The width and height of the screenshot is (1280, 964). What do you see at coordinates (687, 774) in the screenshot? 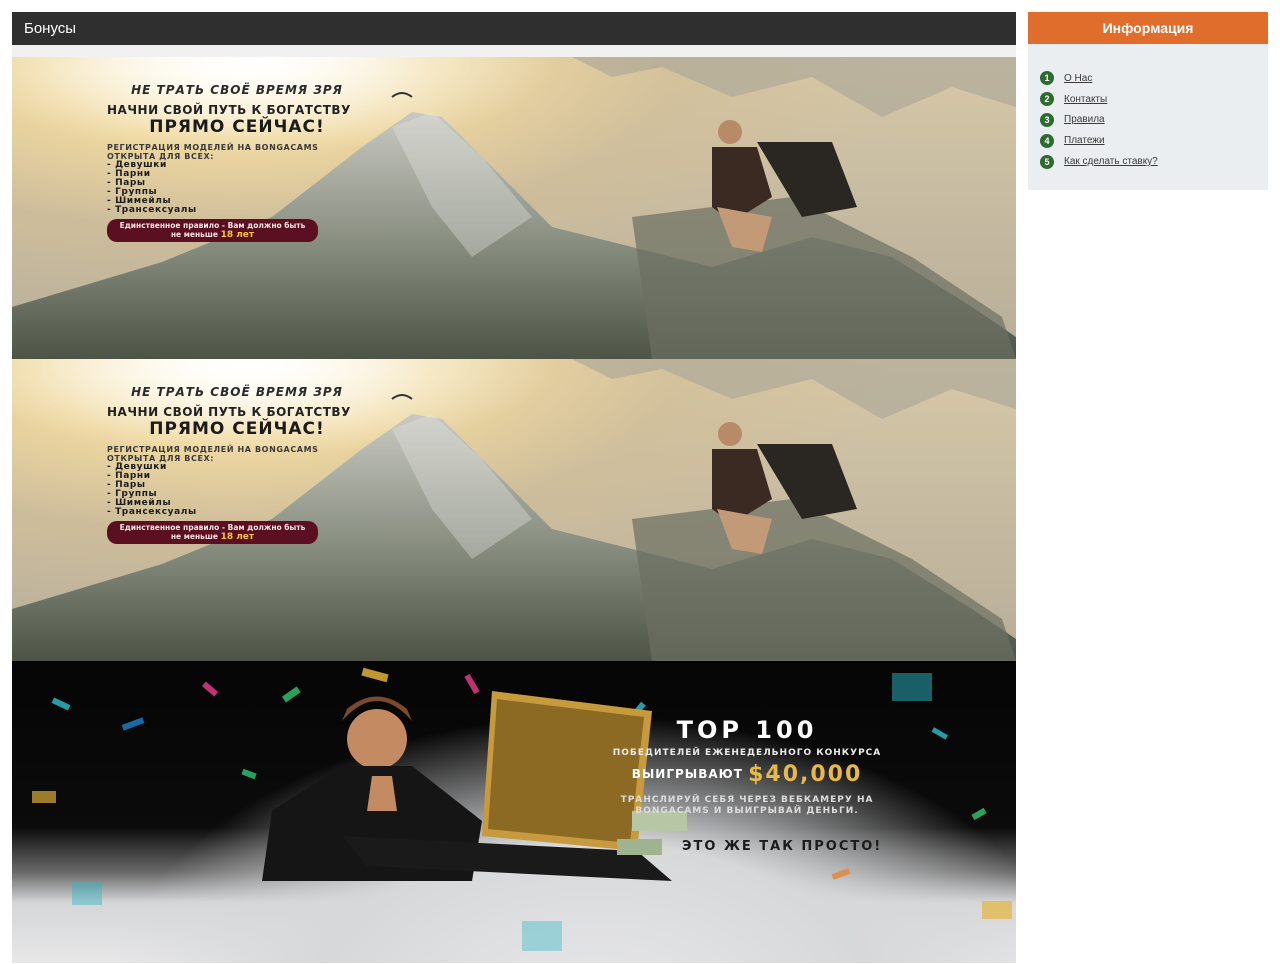
I see `prize-label: ВЫИГРЫВАЮТ` at bounding box center [687, 774].